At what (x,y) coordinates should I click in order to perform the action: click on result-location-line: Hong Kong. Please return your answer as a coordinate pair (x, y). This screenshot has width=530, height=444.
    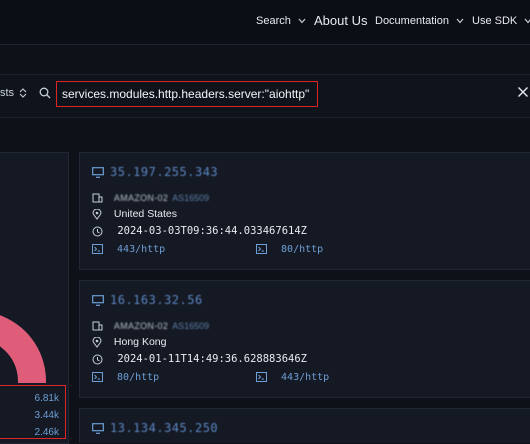
    Looking at the image, I should click on (129, 342).